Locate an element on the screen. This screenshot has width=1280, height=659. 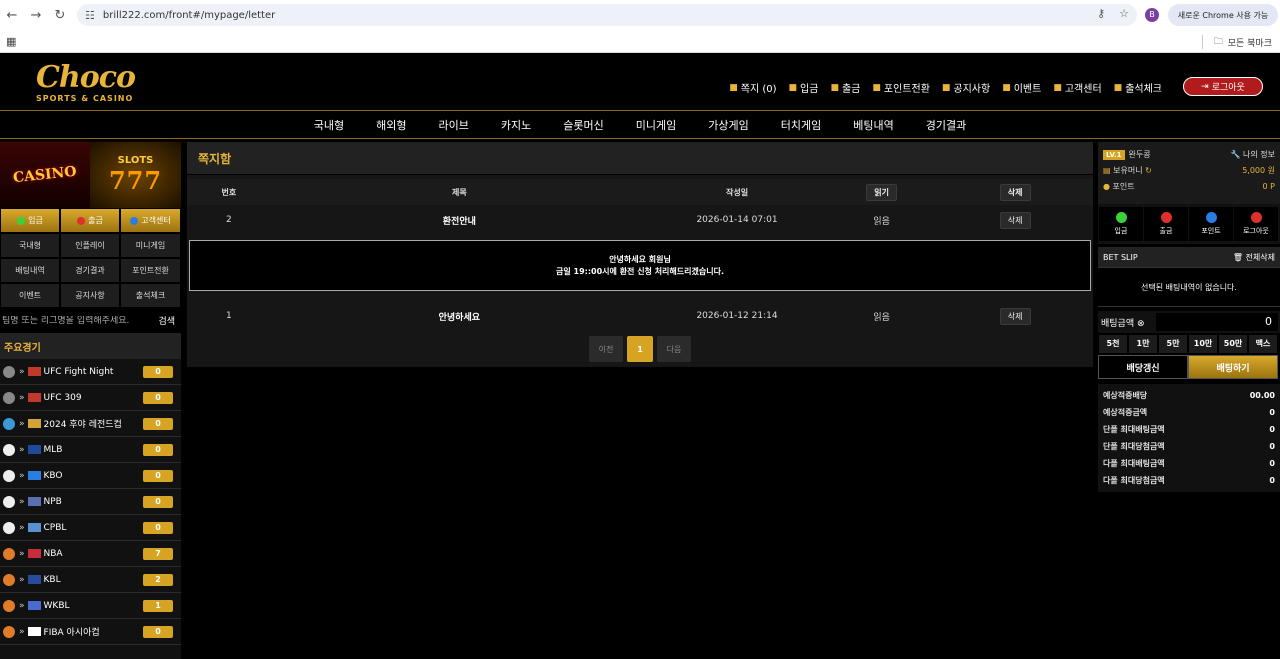
search-button: 검색 is located at coordinates (166, 320).